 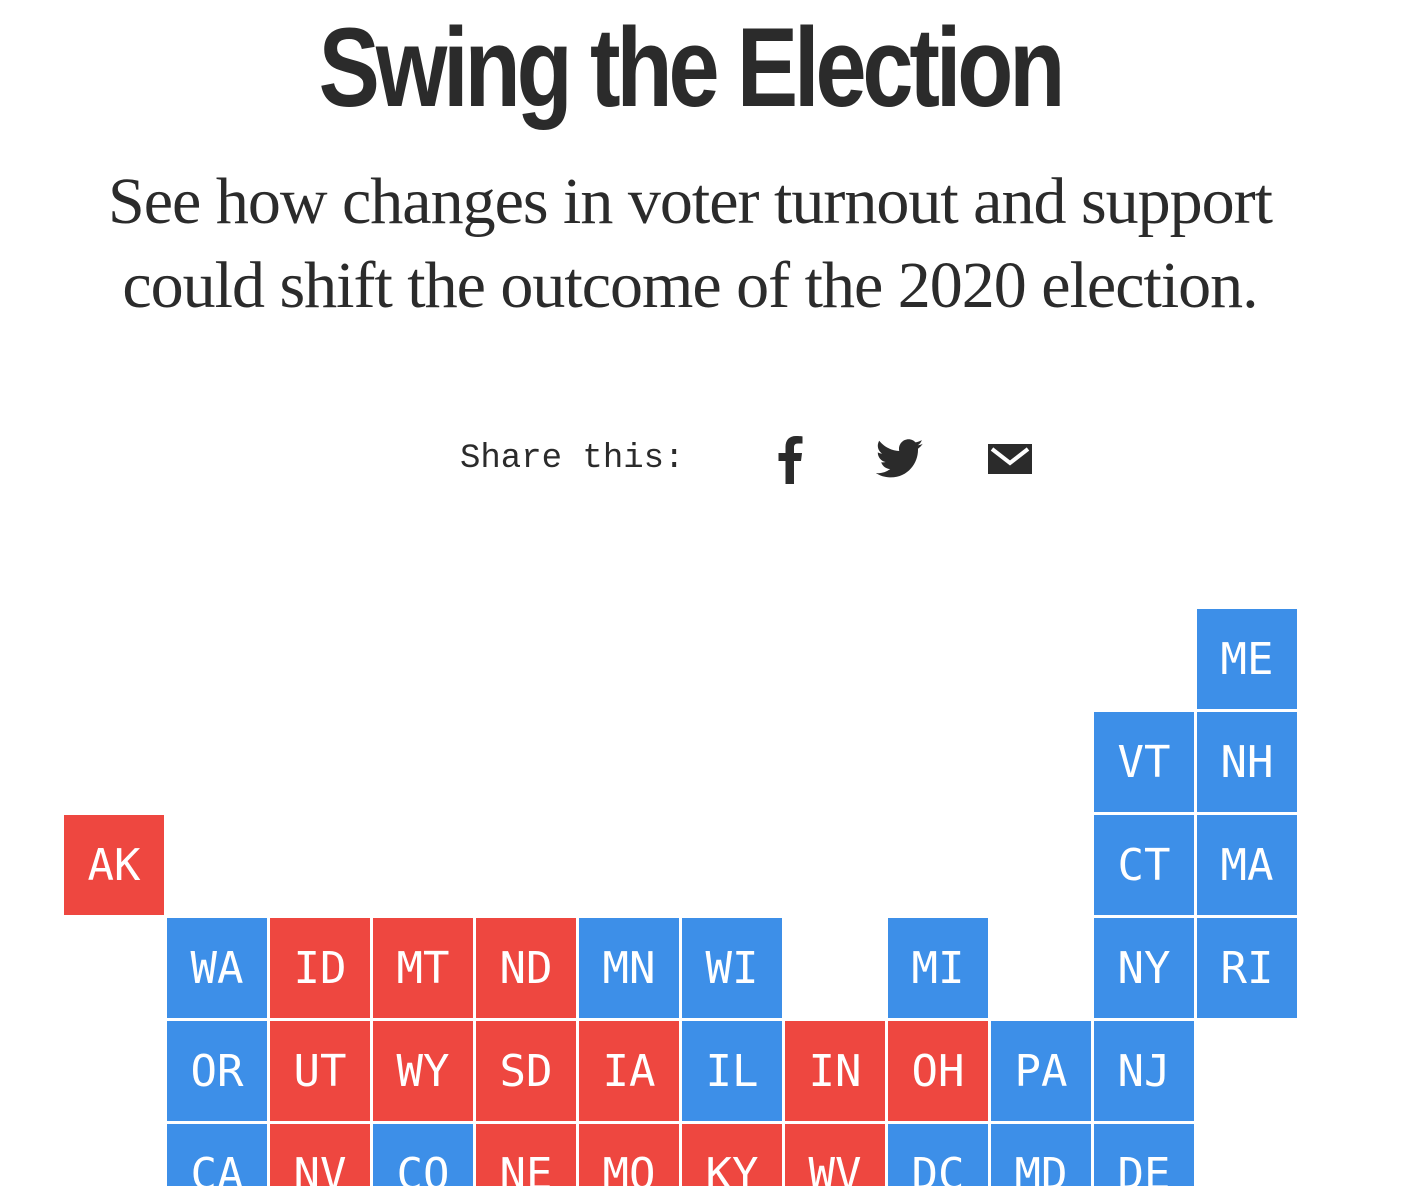 I want to click on state-tile-nj: NJ, so click(x=1144, y=1071).